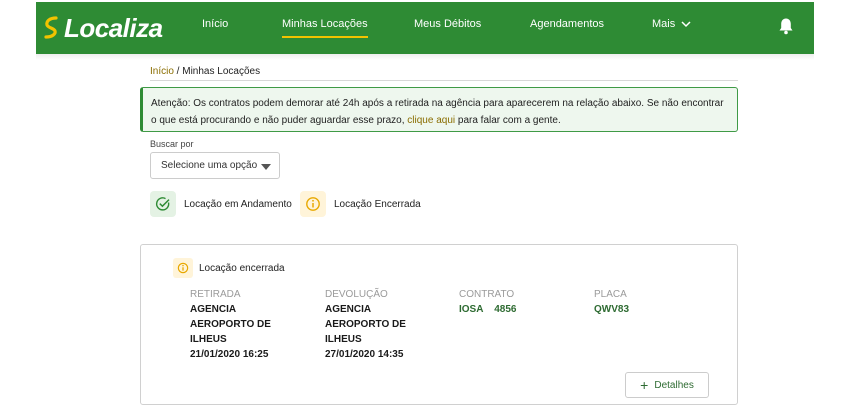 The height and width of the screenshot is (409, 850). I want to click on search-label: Buscar por, so click(172, 144).